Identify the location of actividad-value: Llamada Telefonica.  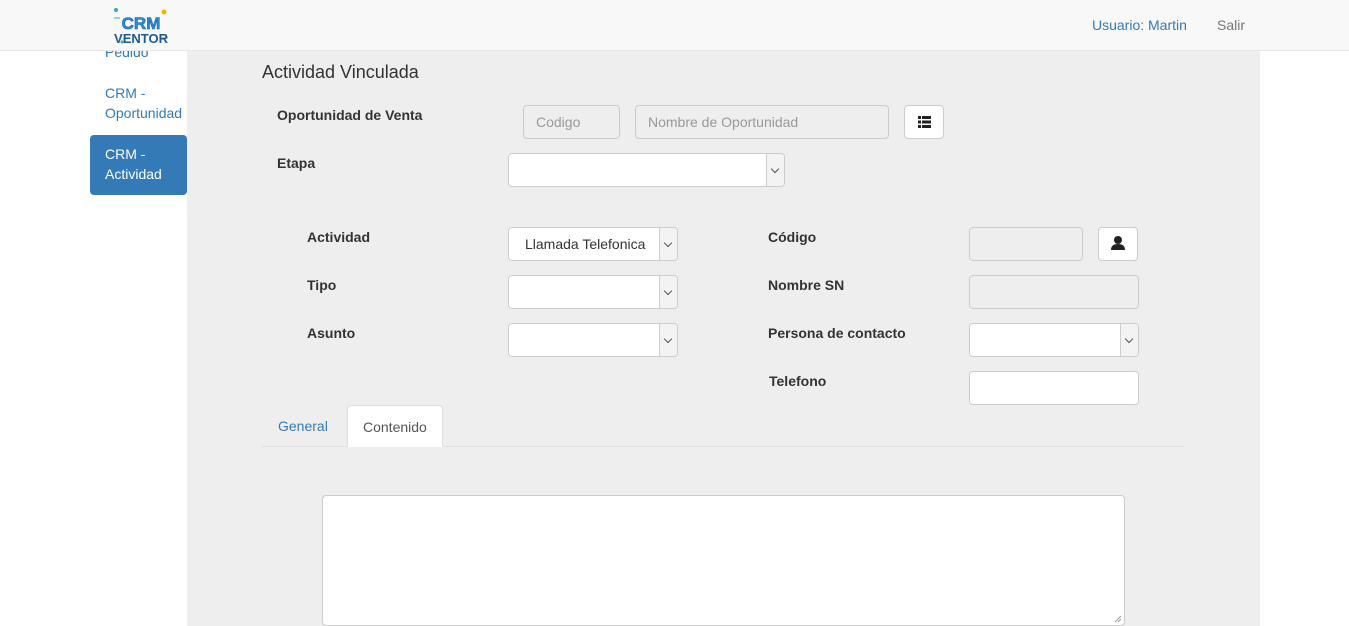
(585, 244).